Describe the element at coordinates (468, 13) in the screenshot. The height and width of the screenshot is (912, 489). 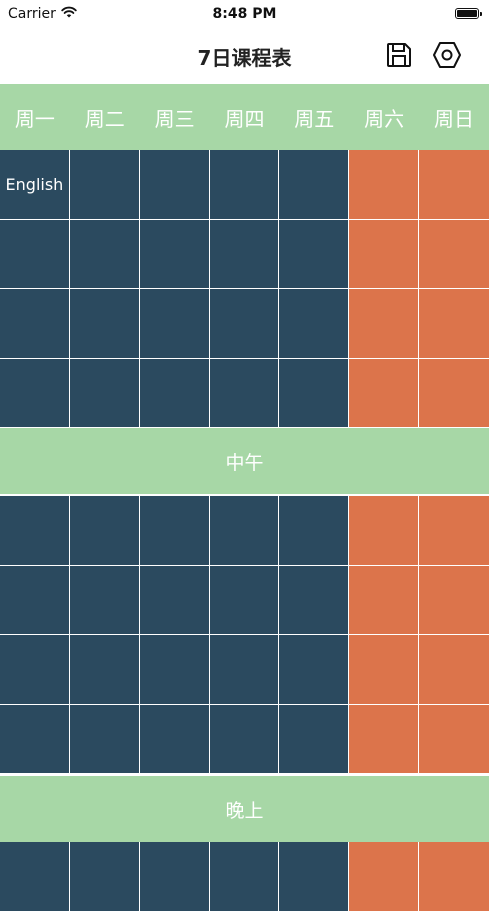
I see `battery-icon` at that location.